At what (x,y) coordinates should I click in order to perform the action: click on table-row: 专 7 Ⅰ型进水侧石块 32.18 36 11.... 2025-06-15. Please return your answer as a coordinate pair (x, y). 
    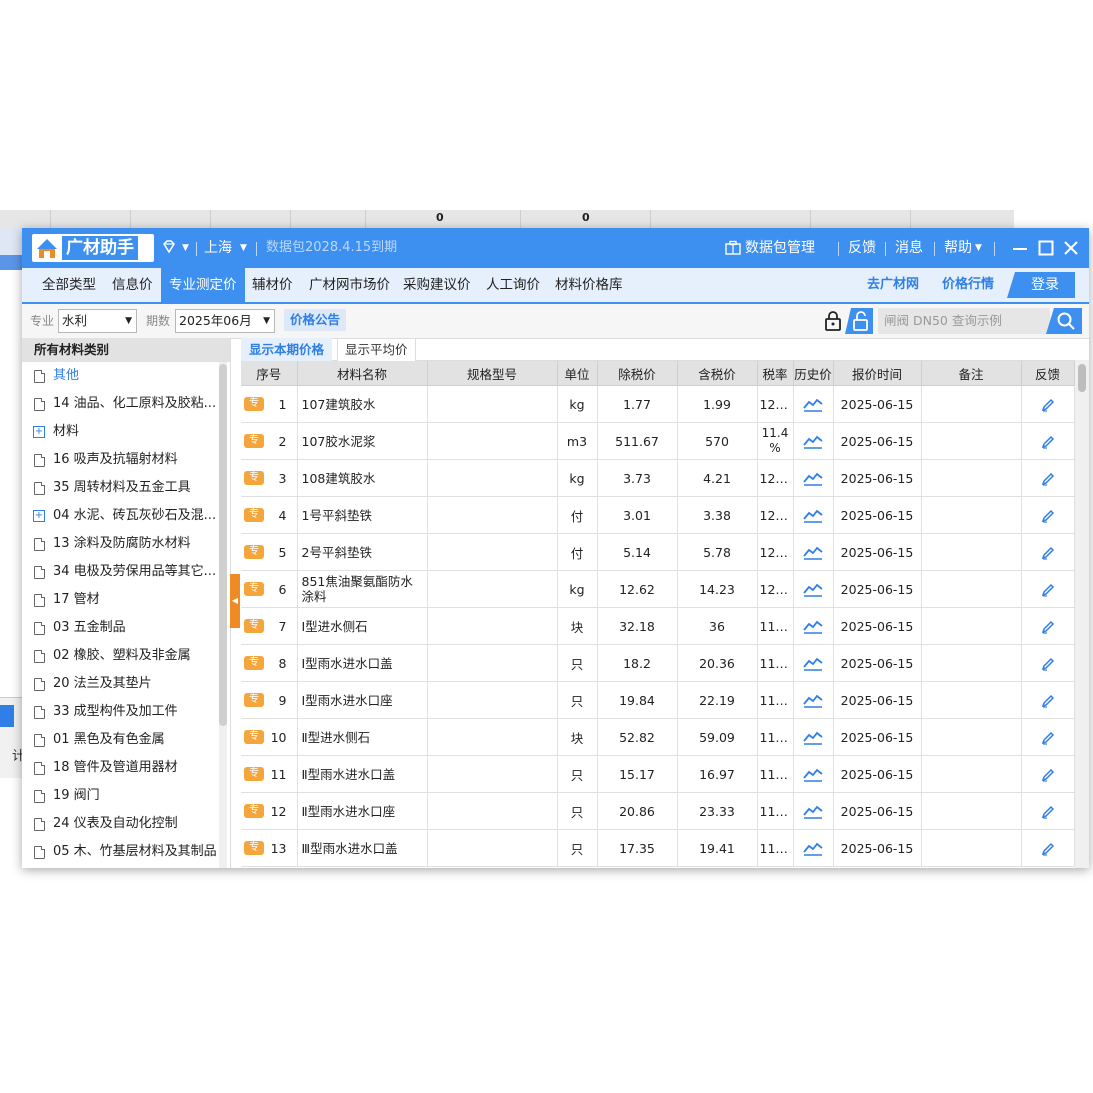
    Looking at the image, I should click on (658, 626).